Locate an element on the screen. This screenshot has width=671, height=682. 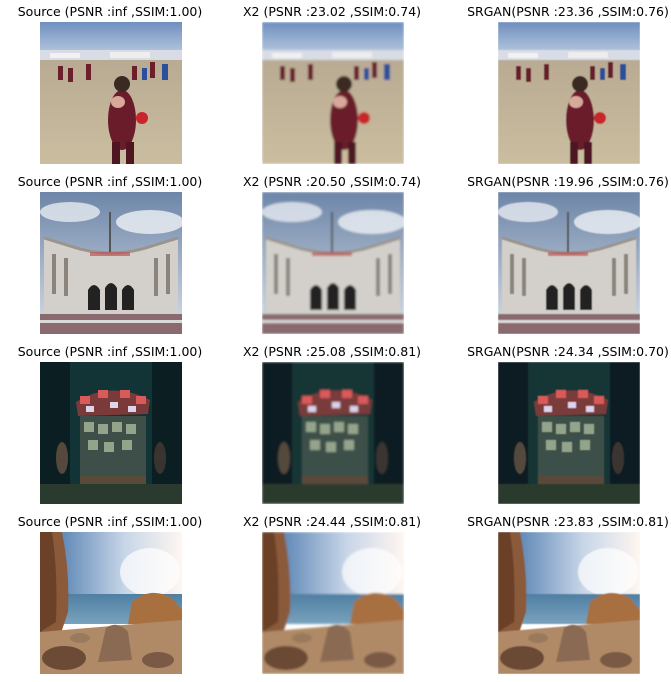
panel-title: SRGAN(PSNR :23.83 ,SSIM:0.81) is located at coordinates (568, 521).